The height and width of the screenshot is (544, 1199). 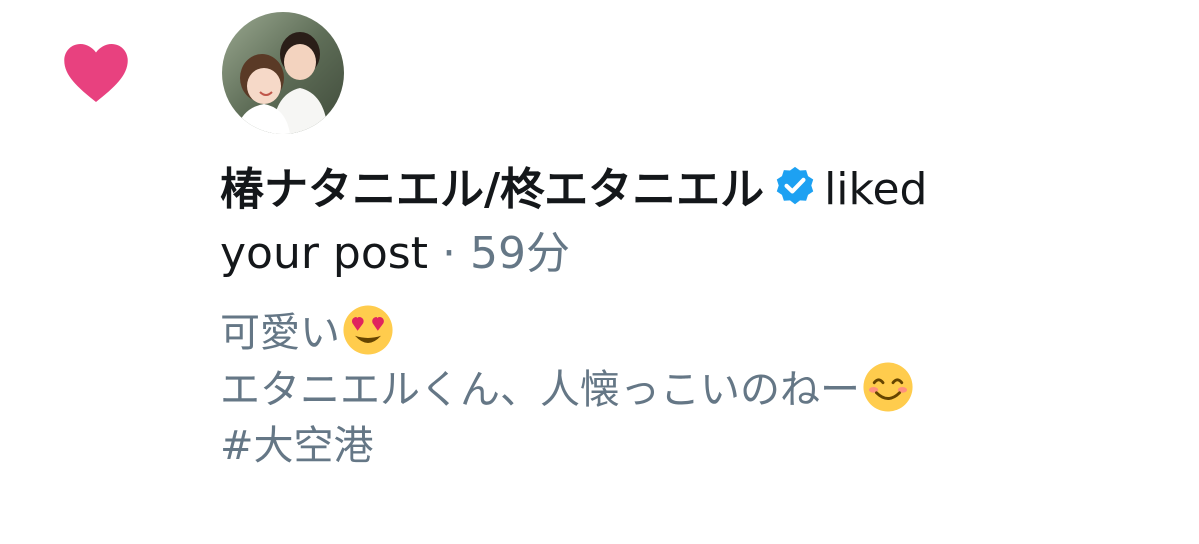 I want to click on smiling-face-emoji-icon, so click(x=888, y=387).